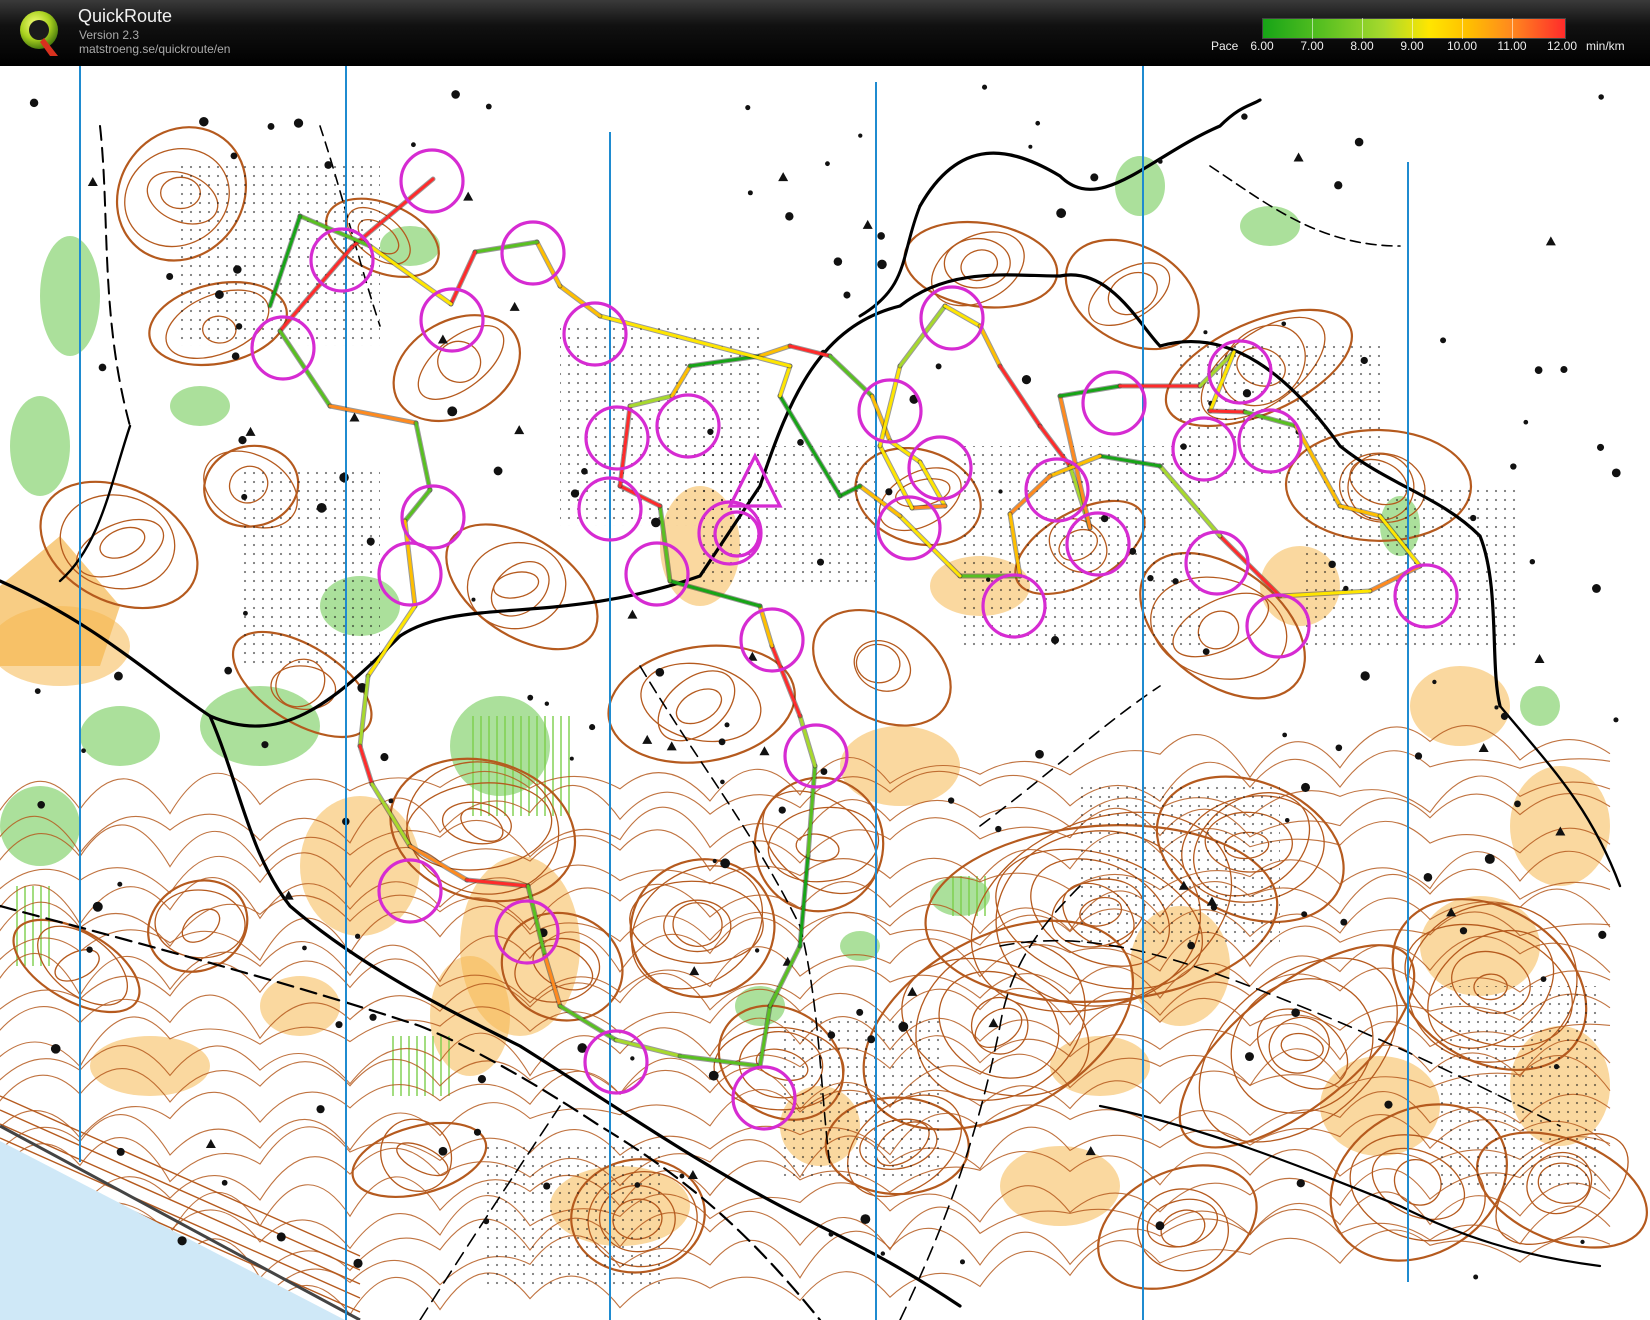  Describe the element at coordinates (125, 16) in the screenshot. I see `app-title: QuickRoute` at that location.